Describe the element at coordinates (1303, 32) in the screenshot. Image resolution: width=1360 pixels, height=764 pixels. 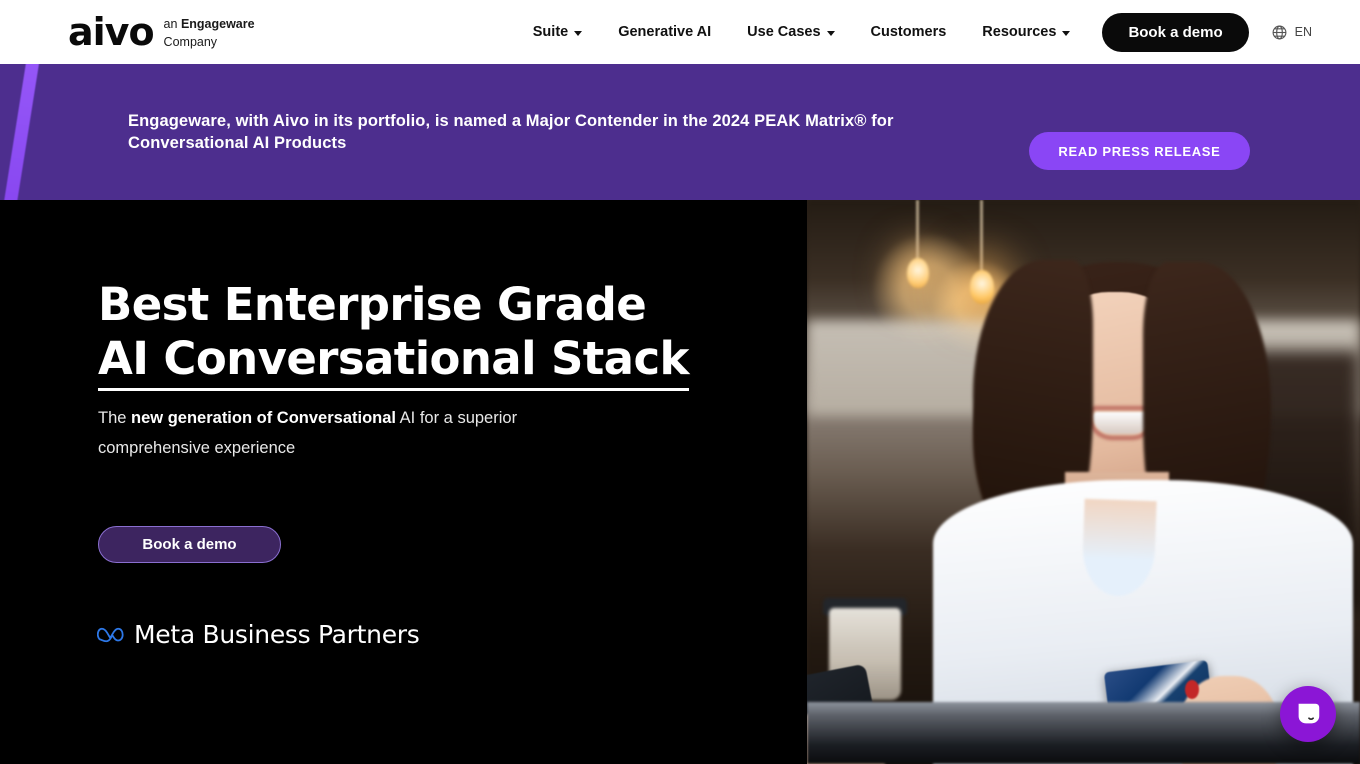
I see `language-label: EN` at that location.